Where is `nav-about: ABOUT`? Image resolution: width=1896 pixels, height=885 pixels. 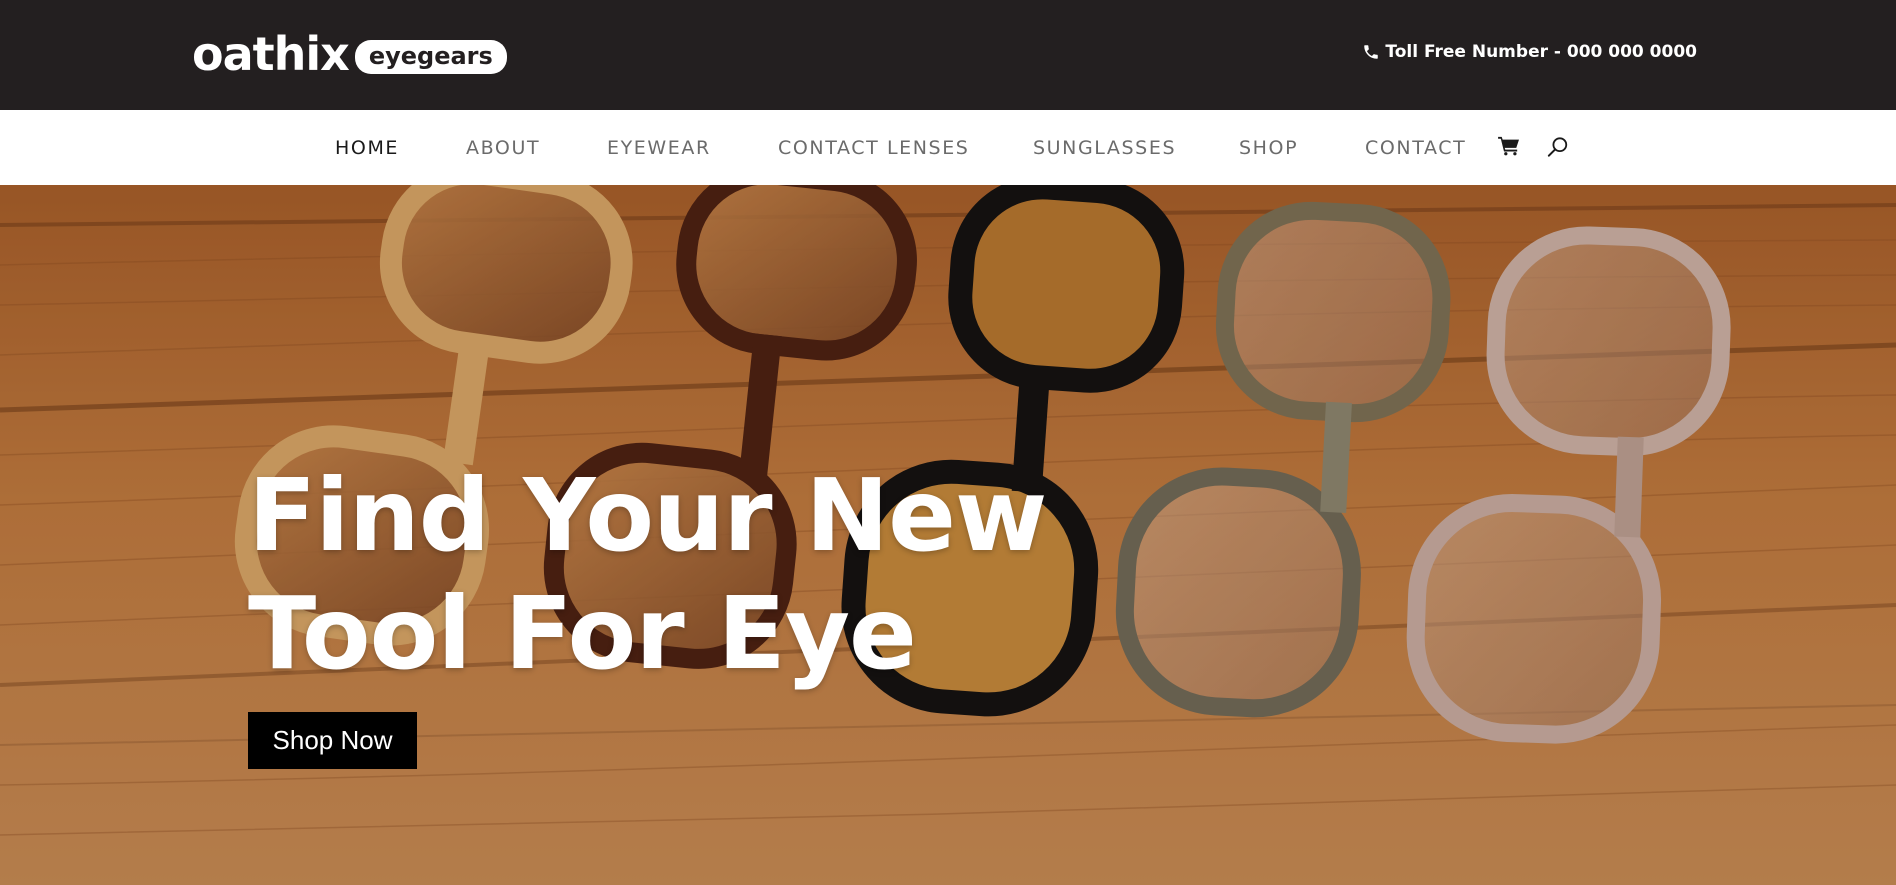 nav-about: ABOUT is located at coordinates (503, 148).